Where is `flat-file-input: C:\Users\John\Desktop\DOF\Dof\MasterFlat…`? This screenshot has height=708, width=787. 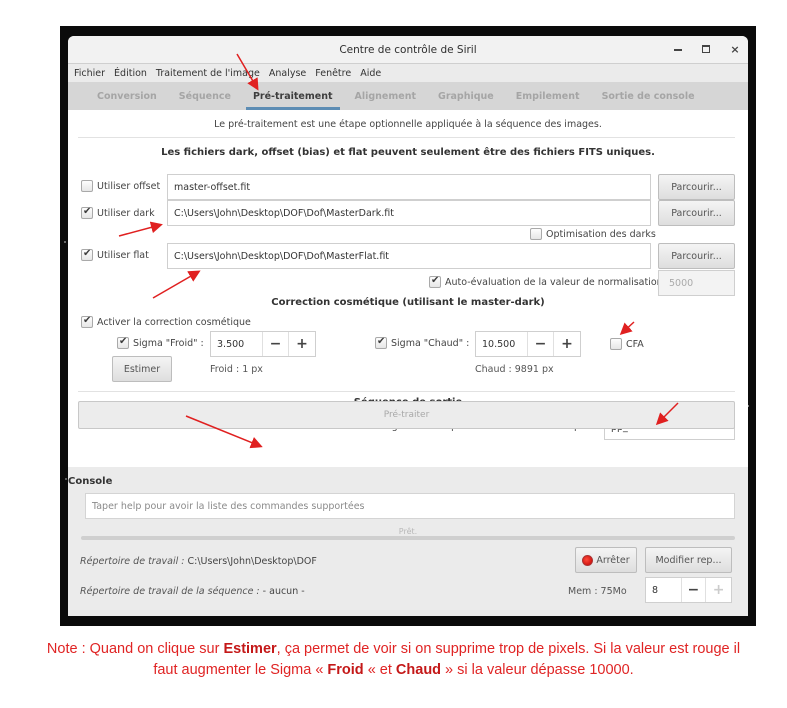
flat-file-input: C:\Users\John\Desktop\DOF\Dof\MasterFlat… is located at coordinates (409, 256).